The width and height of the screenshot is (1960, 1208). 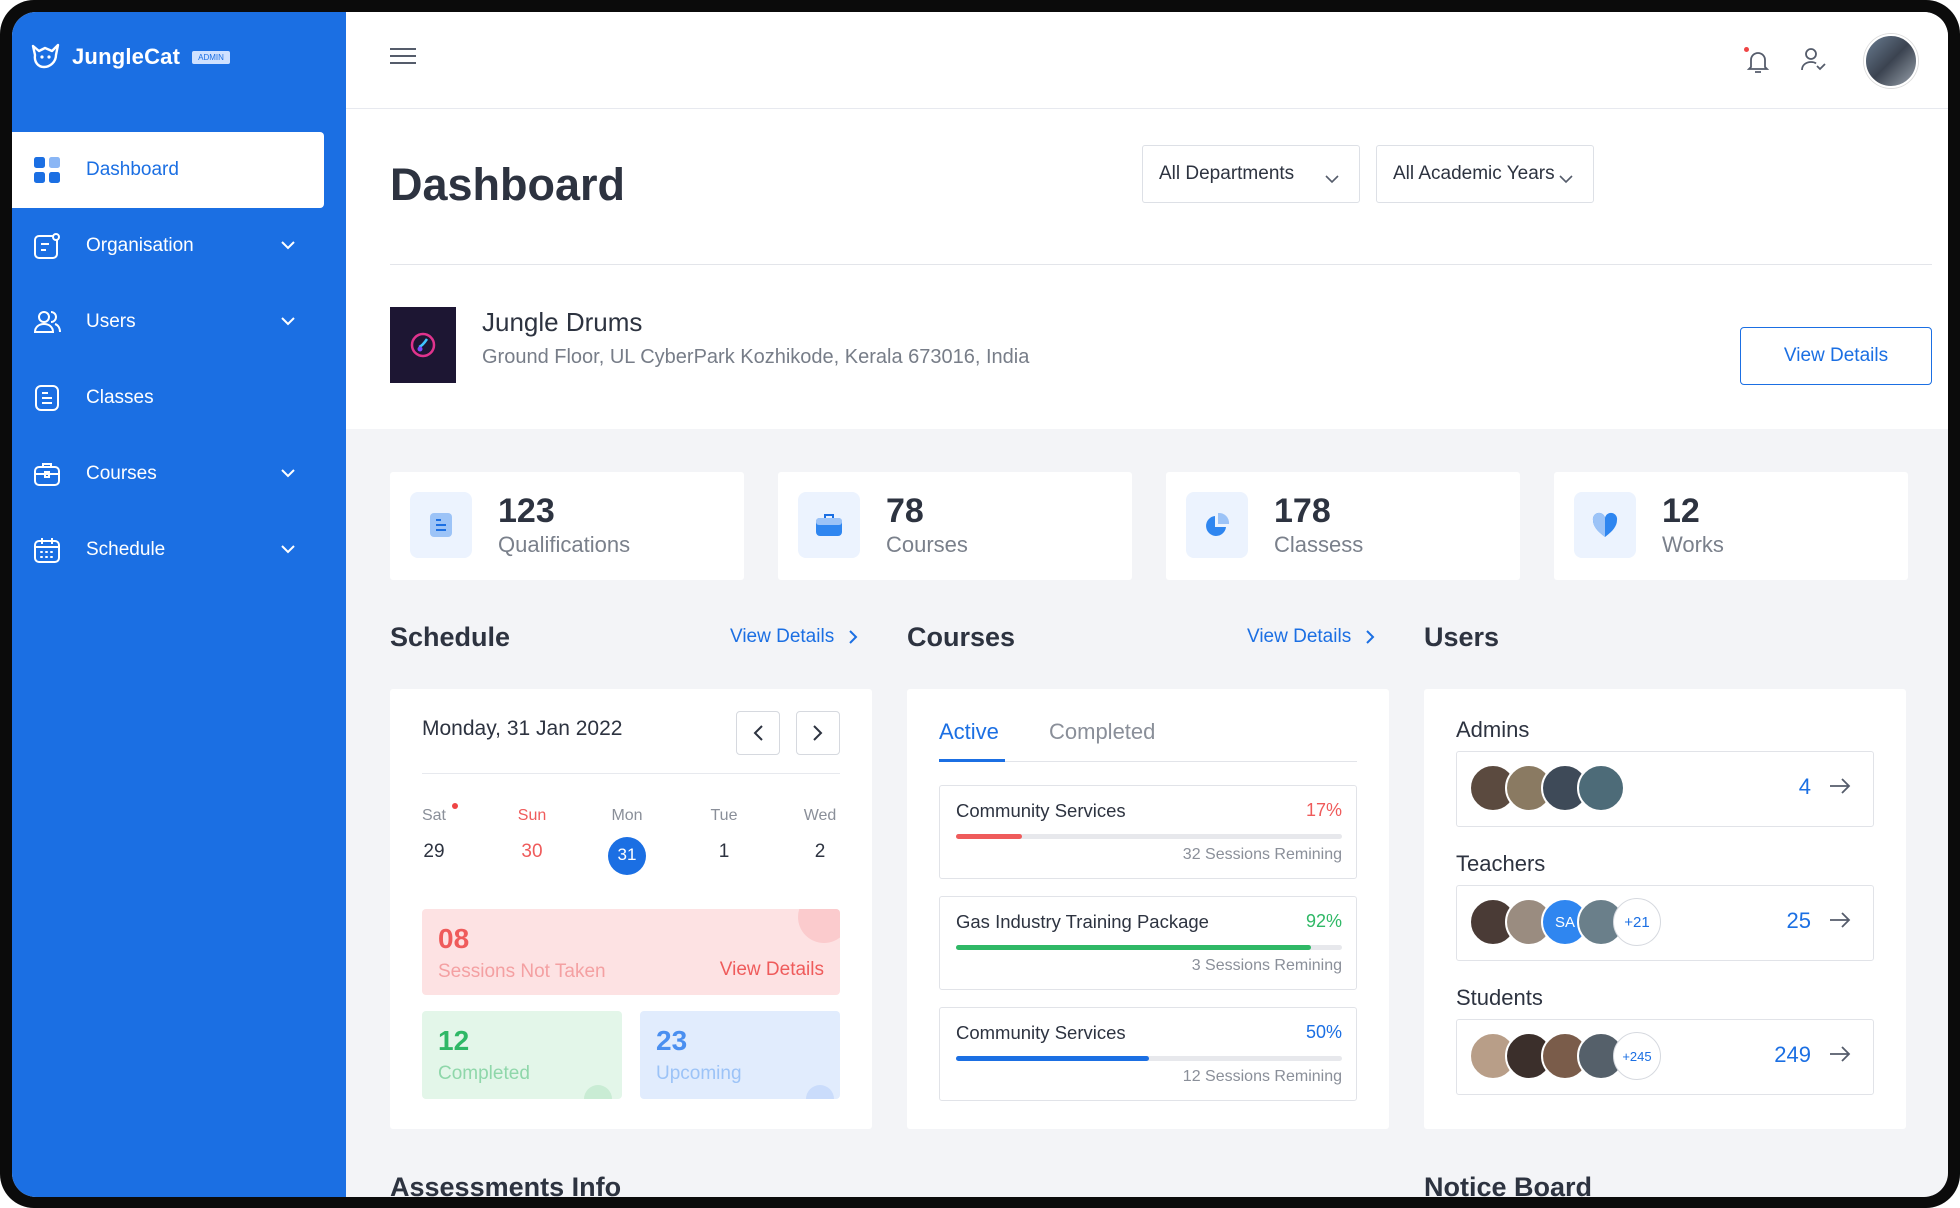 I want to click on stat-card-classes: 178 Classess, so click(x=1343, y=526).